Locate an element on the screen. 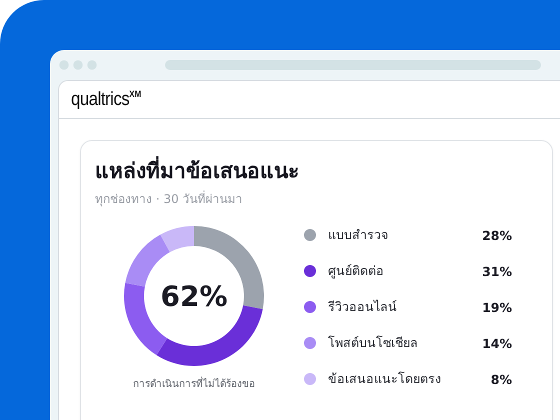 Image resolution: width=560 pixels, height=420 pixels. legend-label: รีวิวออนไลน์ is located at coordinates (363, 307).